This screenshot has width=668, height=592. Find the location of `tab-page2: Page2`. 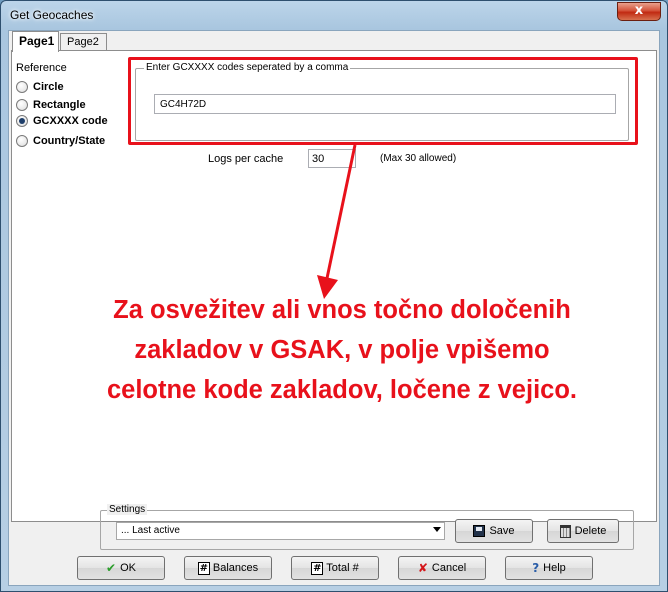

tab-page2: Page2 is located at coordinates (83, 42).